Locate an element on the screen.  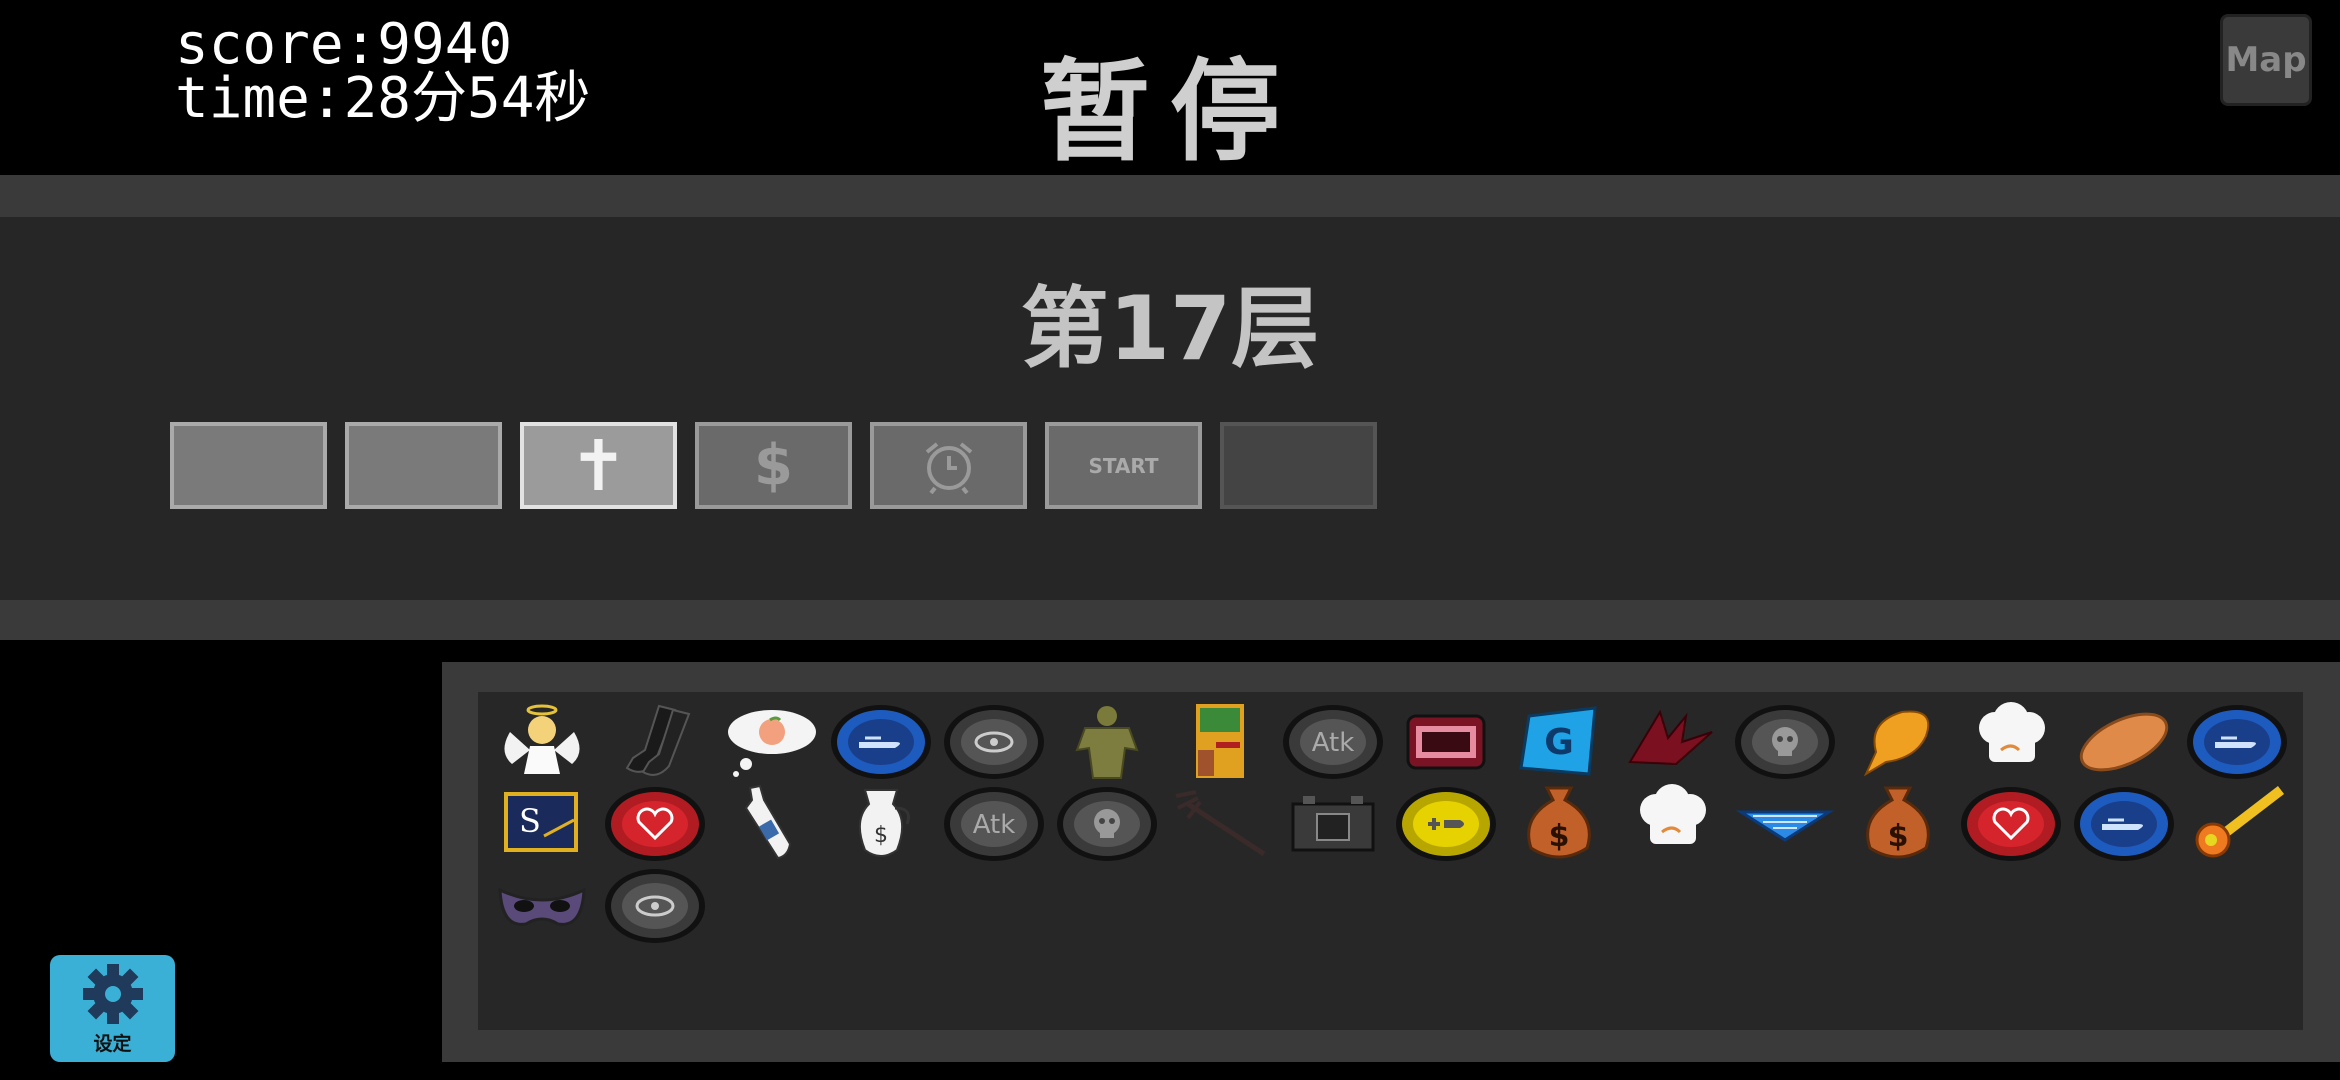
g-sticker-icon: G is located at coordinates (1558, 741).